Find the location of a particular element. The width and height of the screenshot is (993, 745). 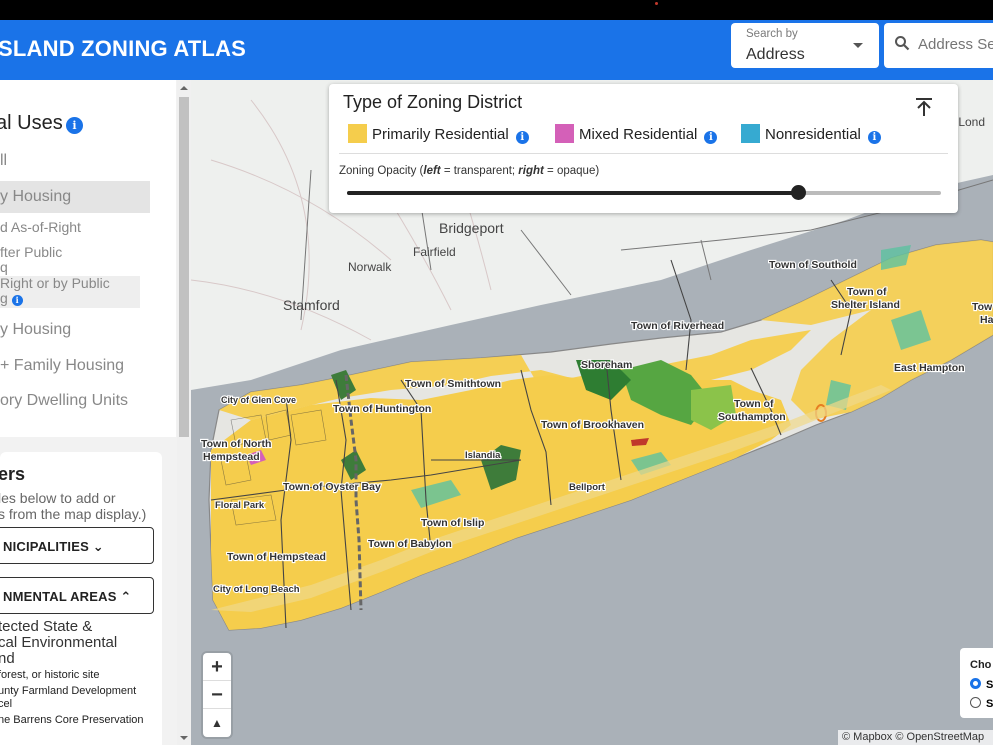

municipalities-label: NICIPALITIES is located at coordinates (46, 546).